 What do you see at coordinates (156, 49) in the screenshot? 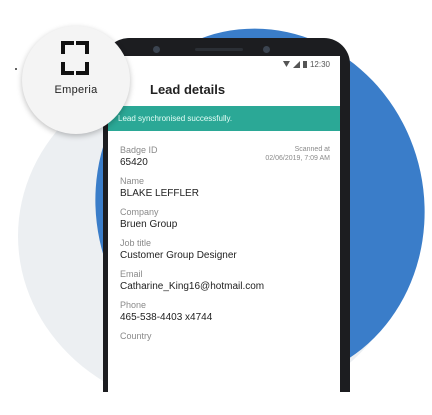
I see `camera-icon` at bounding box center [156, 49].